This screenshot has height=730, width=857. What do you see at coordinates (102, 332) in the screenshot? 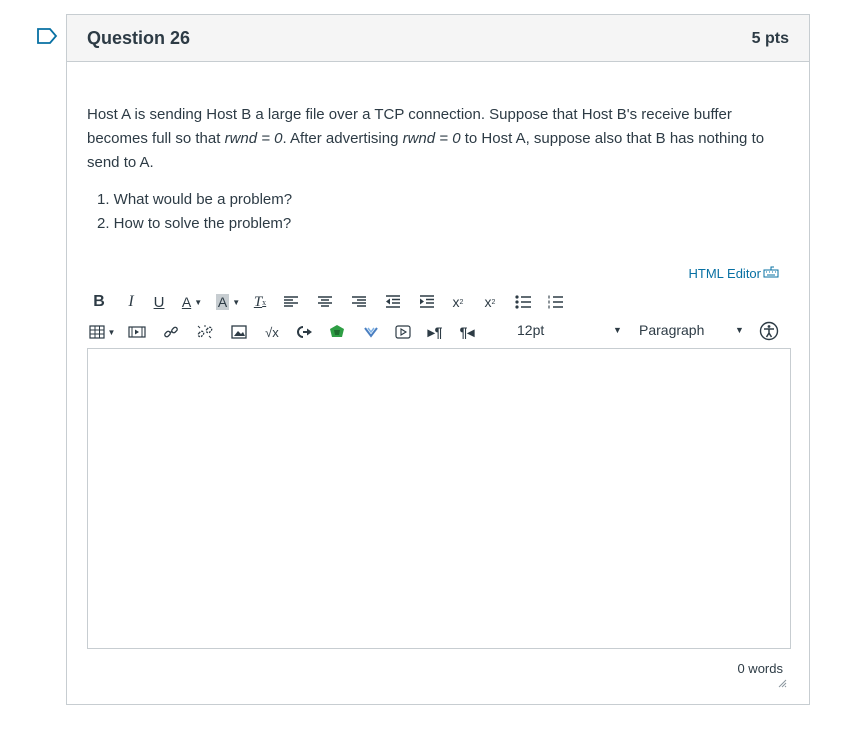
I see `table-icon: ▼` at bounding box center [102, 332].